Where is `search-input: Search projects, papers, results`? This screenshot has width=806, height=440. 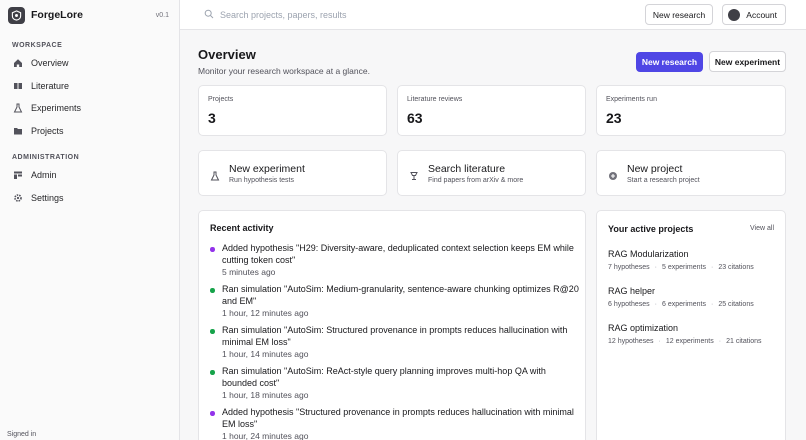 search-input: Search projects, papers, results is located at coordinates (283, 15).